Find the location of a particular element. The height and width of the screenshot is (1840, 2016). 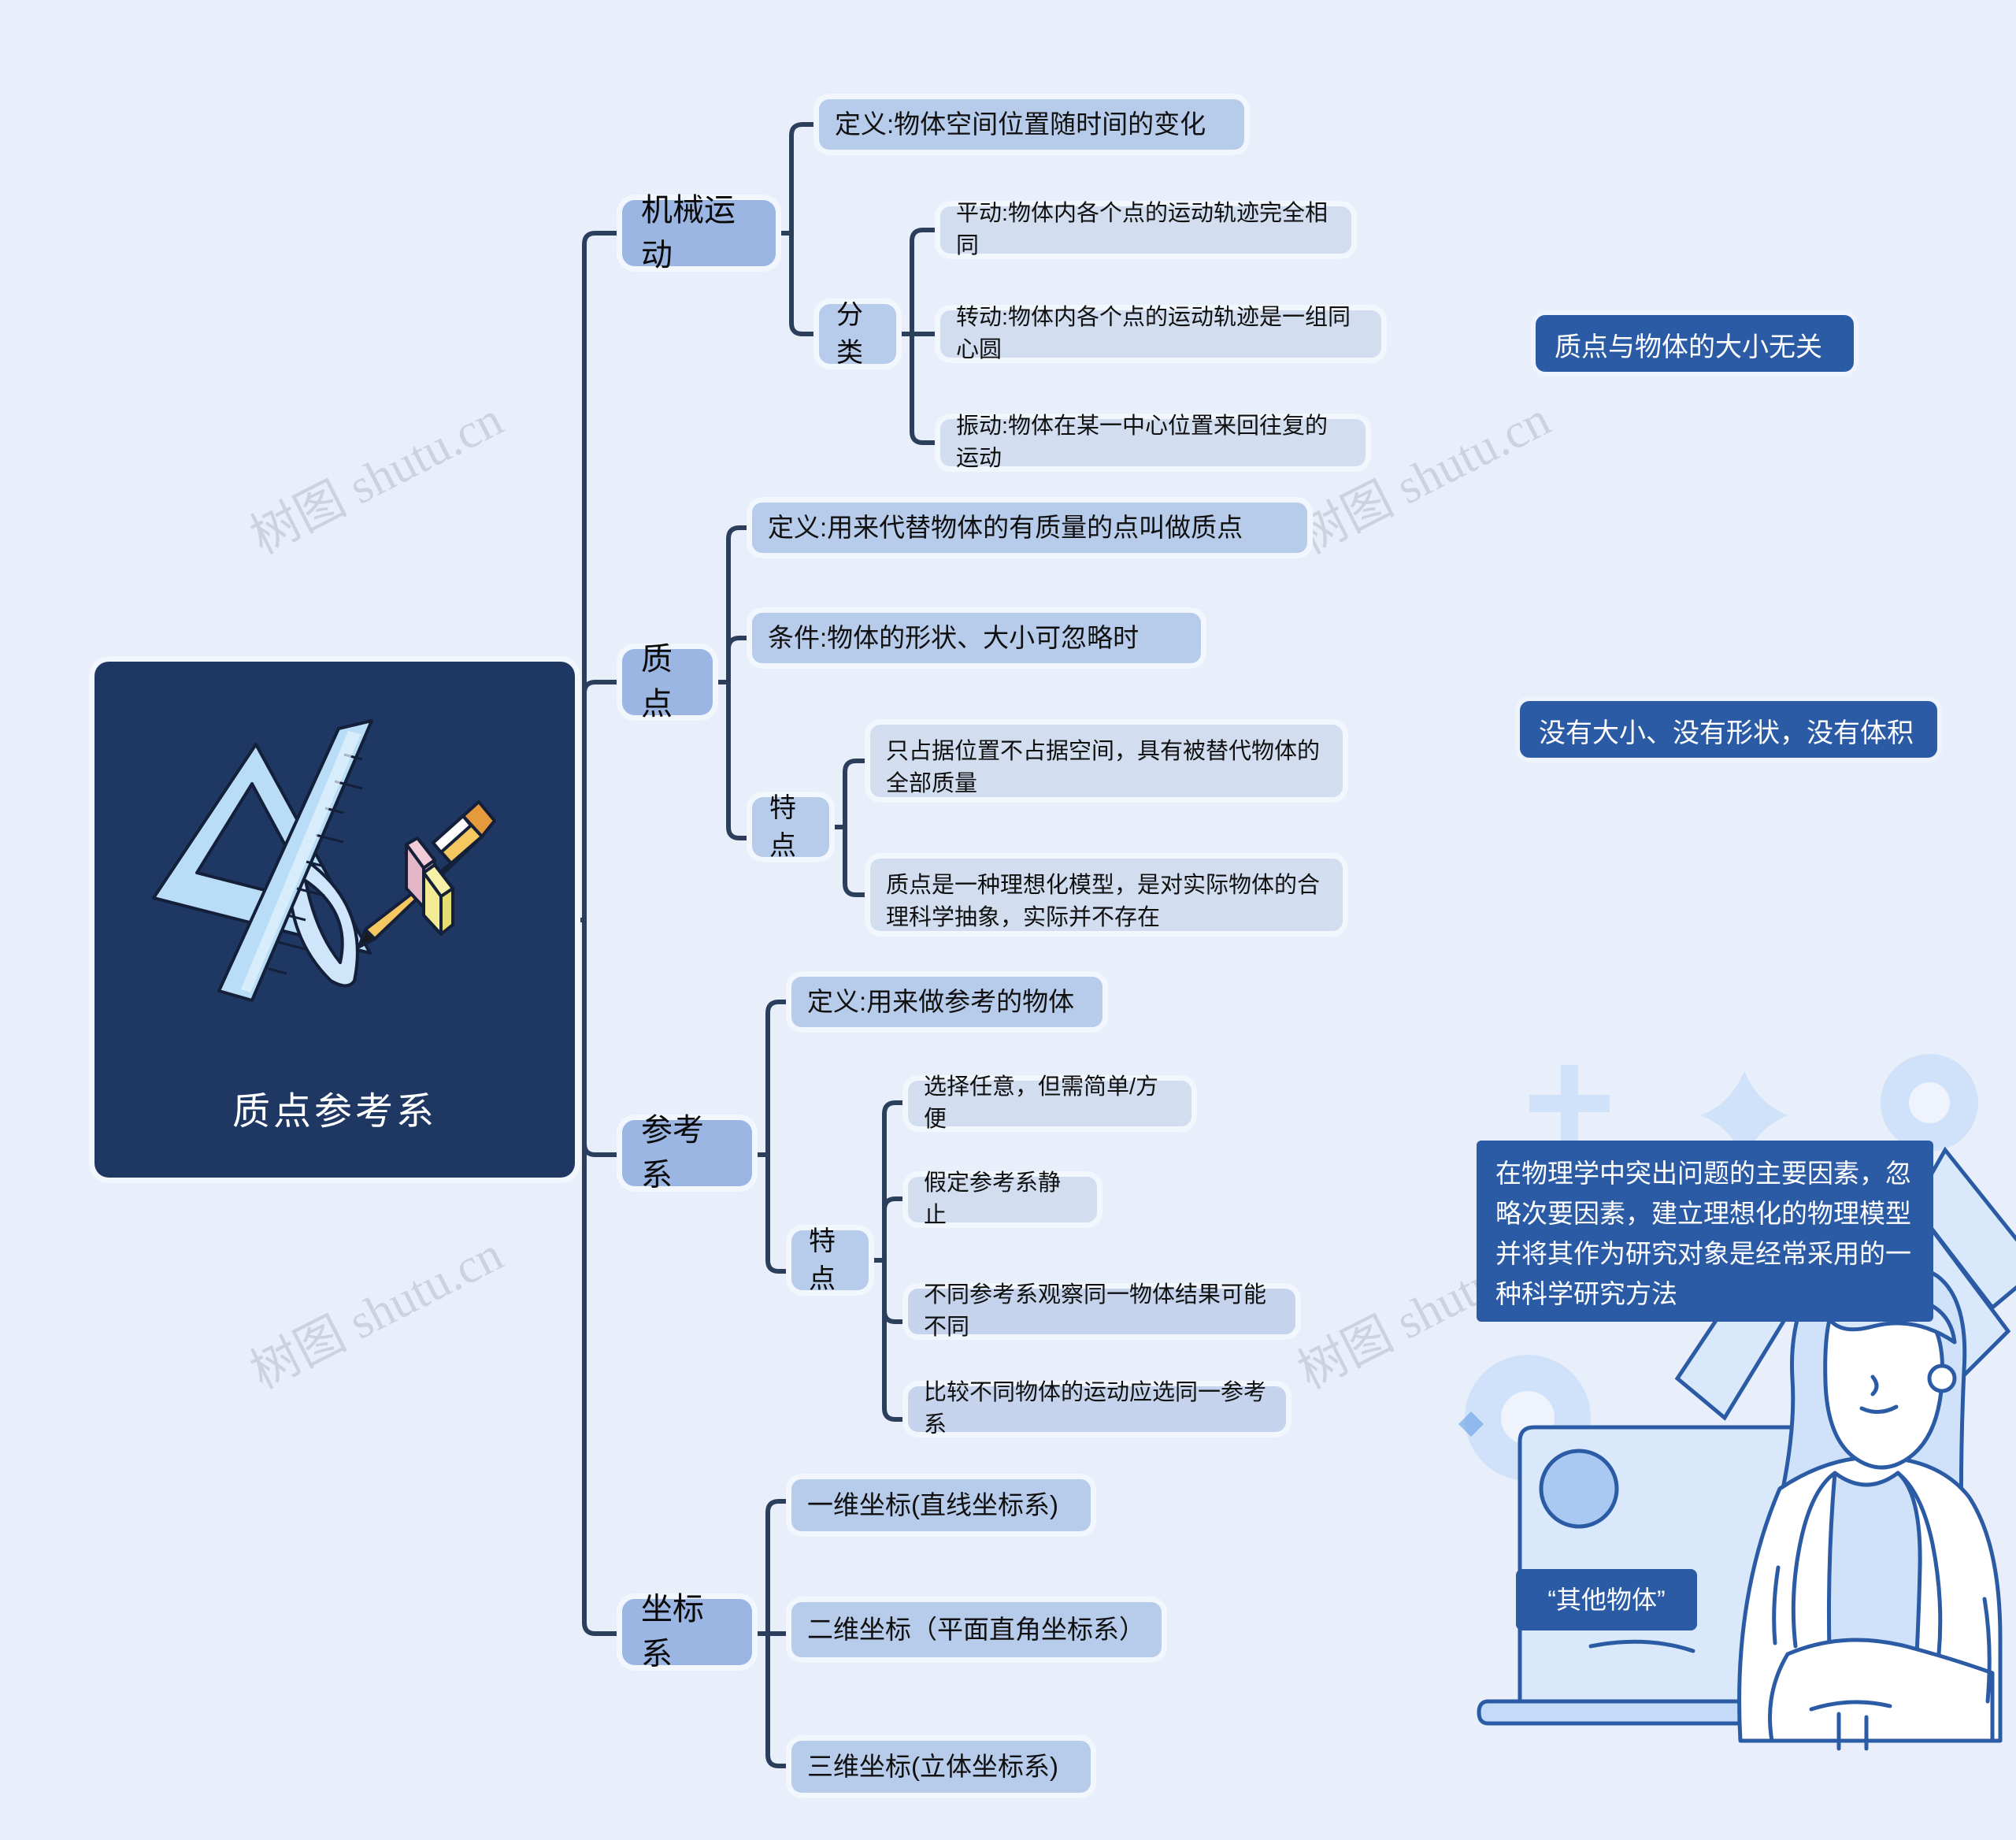

node-particle-features: 特点 is located at coordinates (790, 827).